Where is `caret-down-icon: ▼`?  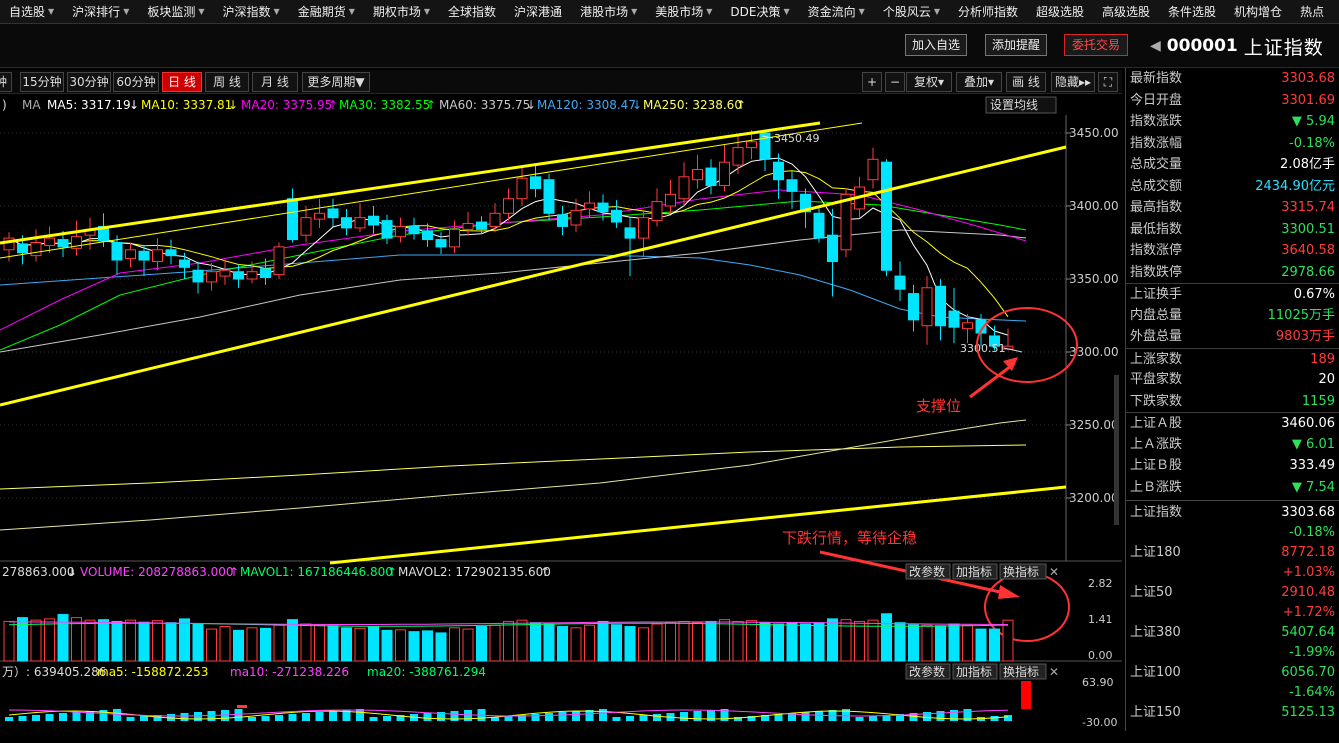
caret-down-icon: ▼ is located at coordinates (276, 11).